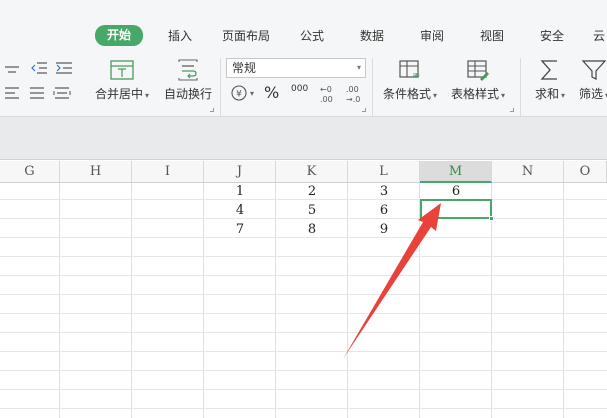 The image size is (607, 418). I want to click on annotation-arrow, so click(392, 281).